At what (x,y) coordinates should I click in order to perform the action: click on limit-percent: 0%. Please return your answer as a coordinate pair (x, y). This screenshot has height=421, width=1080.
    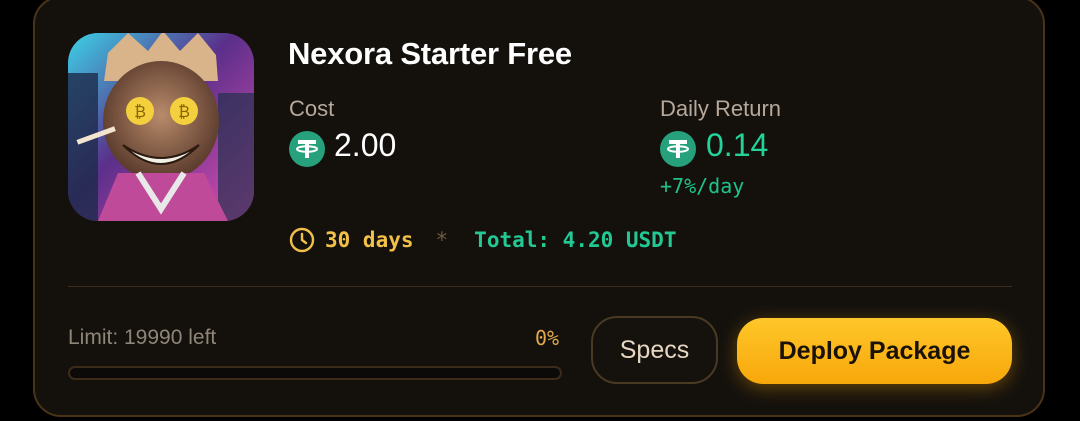
    Looking at the image, I should click on (547, 338).